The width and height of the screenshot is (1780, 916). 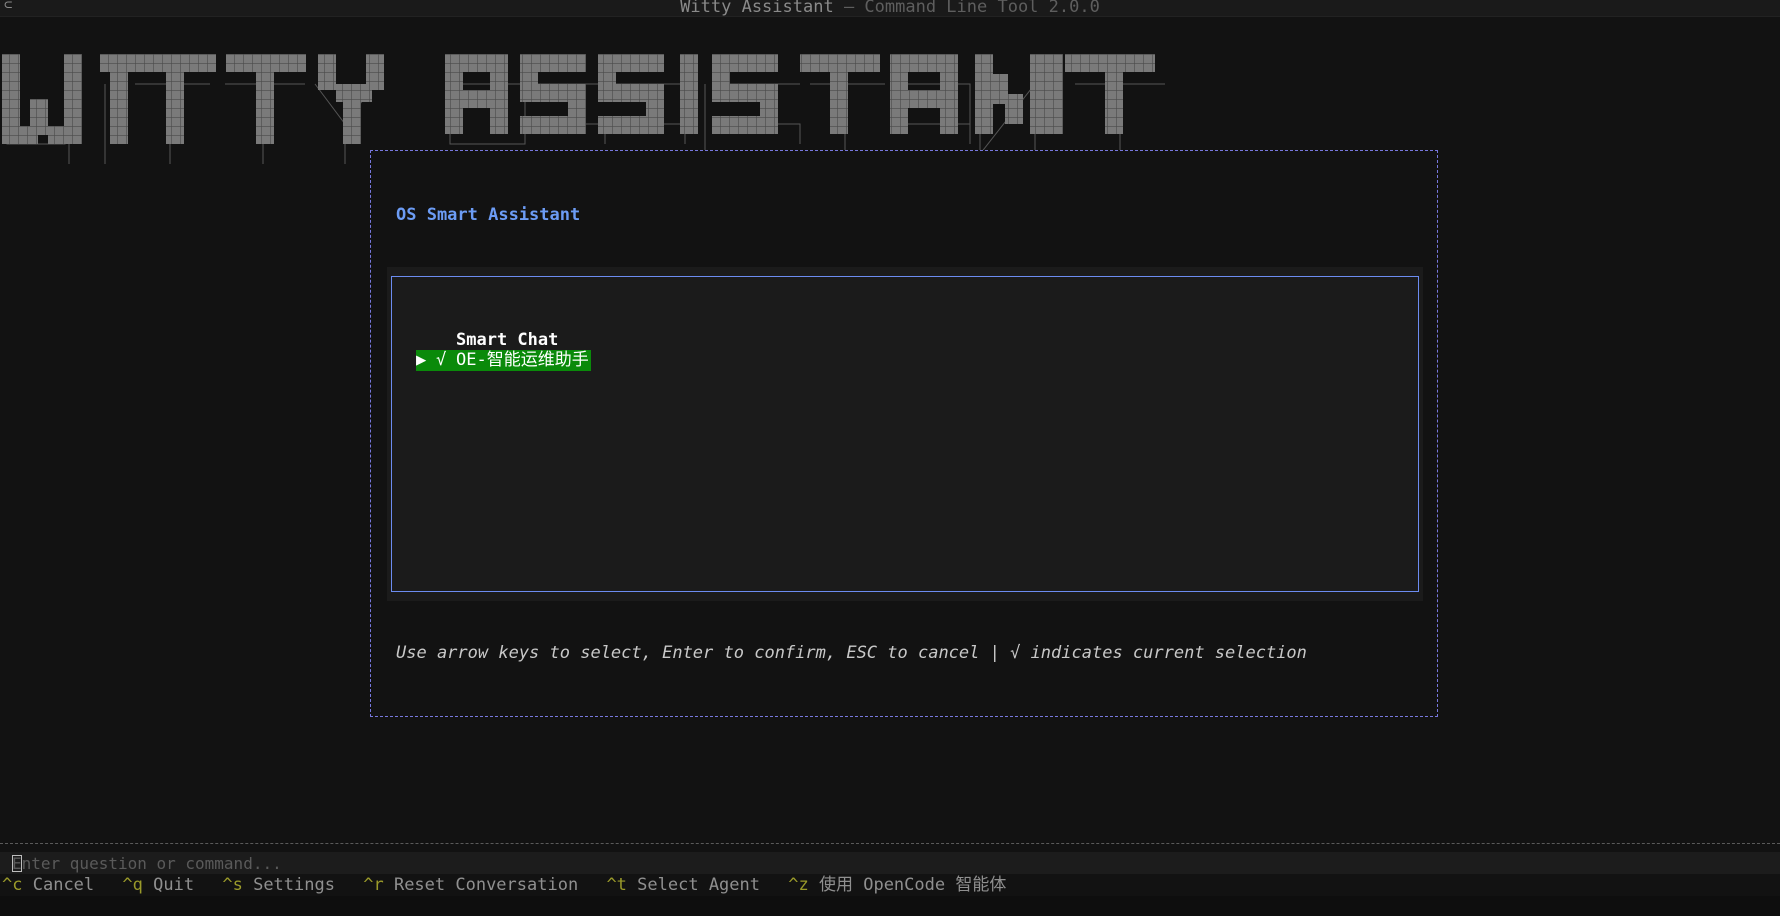 What do you see at coordinates (982, 8) in the screenshot?
I see `window-title-sub: Command Line Tool 2.0.0` at bounding box center [982, 8].